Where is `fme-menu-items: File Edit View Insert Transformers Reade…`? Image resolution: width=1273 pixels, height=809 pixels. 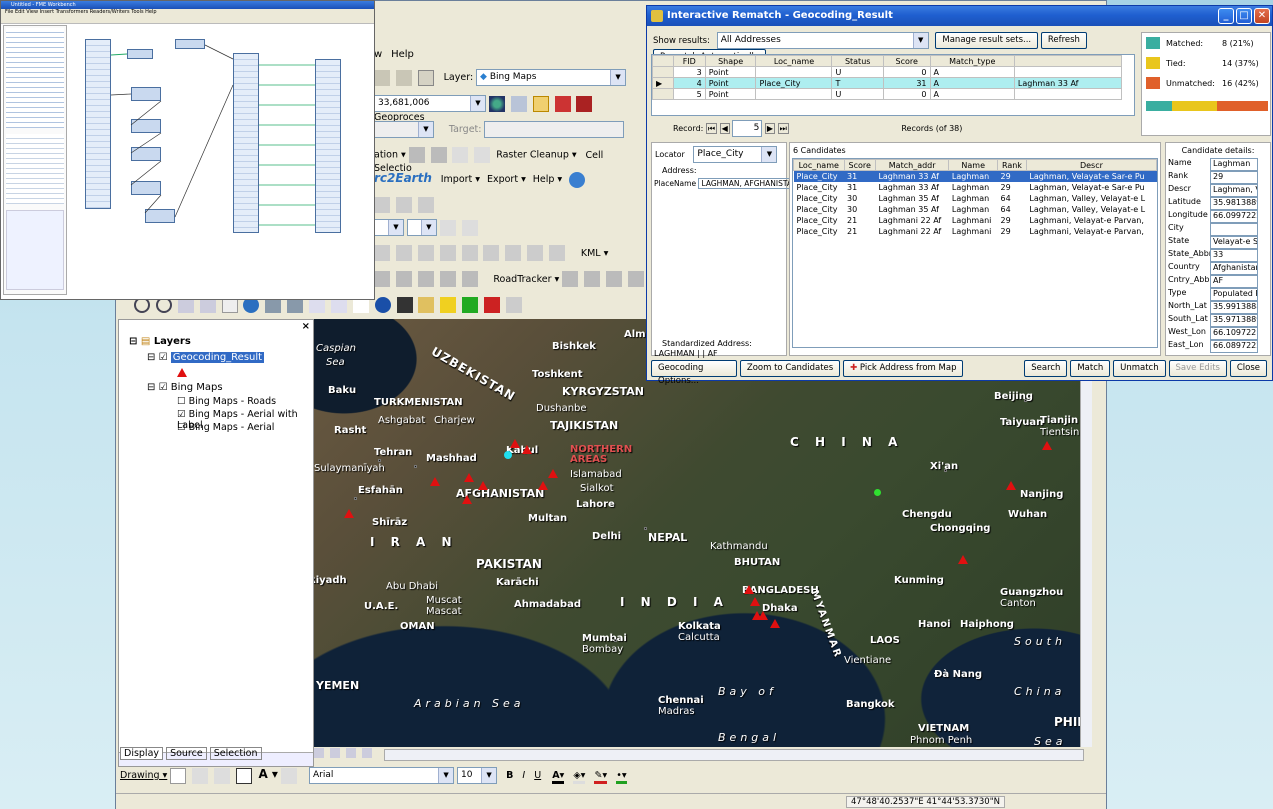 fme-menu-items: File Edit View Insert Transformers Reade… is located at coordinates (81, 12).